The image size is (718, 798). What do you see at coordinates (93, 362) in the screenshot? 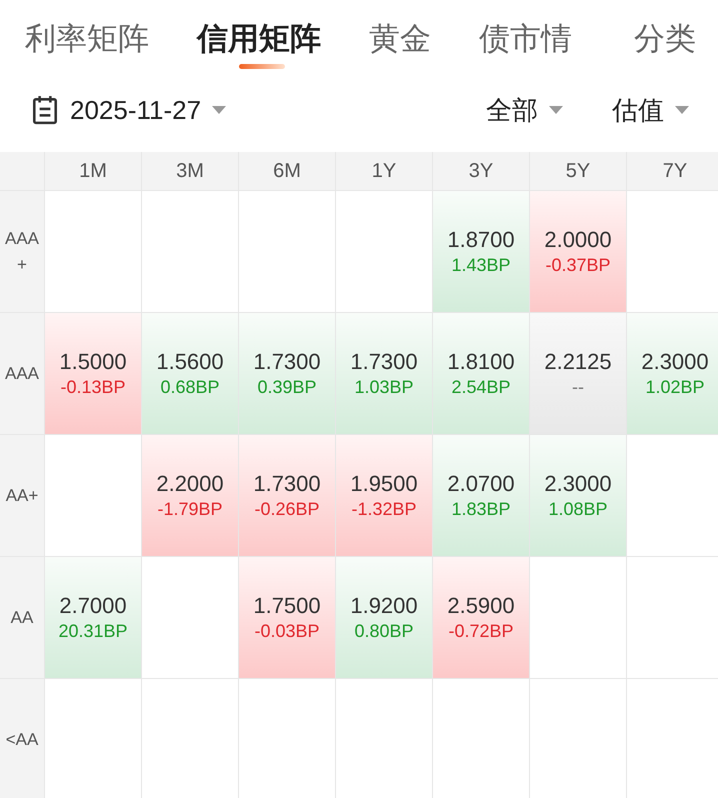
I see `yield-value: 1.5000` at bounding box center [93, 362].